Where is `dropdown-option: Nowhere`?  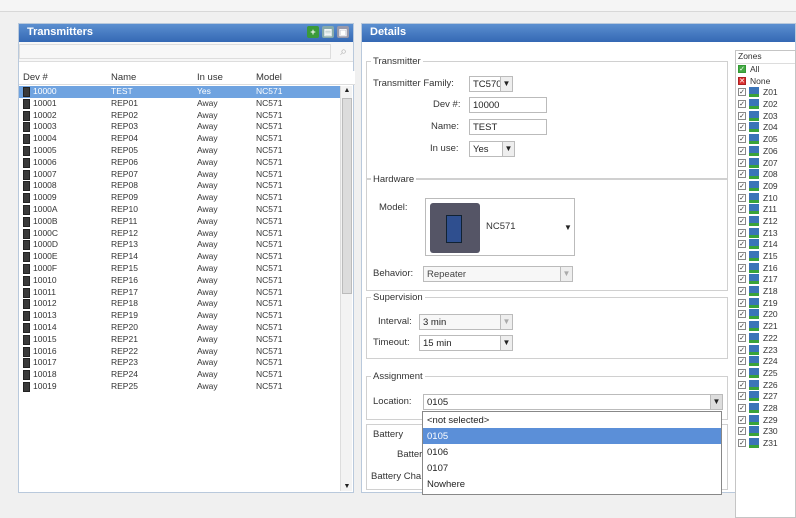 dropdown-option: Nowhere is located at coordinates (572, 484).